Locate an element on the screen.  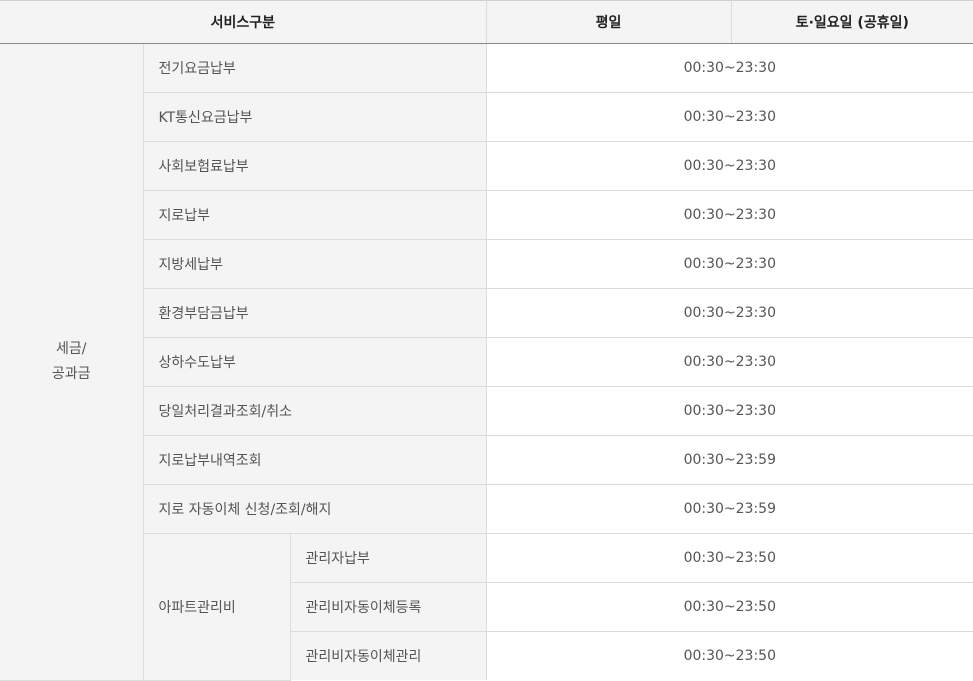
table-row: 상하수도납부 00:30~23:30 is located at coordinates (486, 362).